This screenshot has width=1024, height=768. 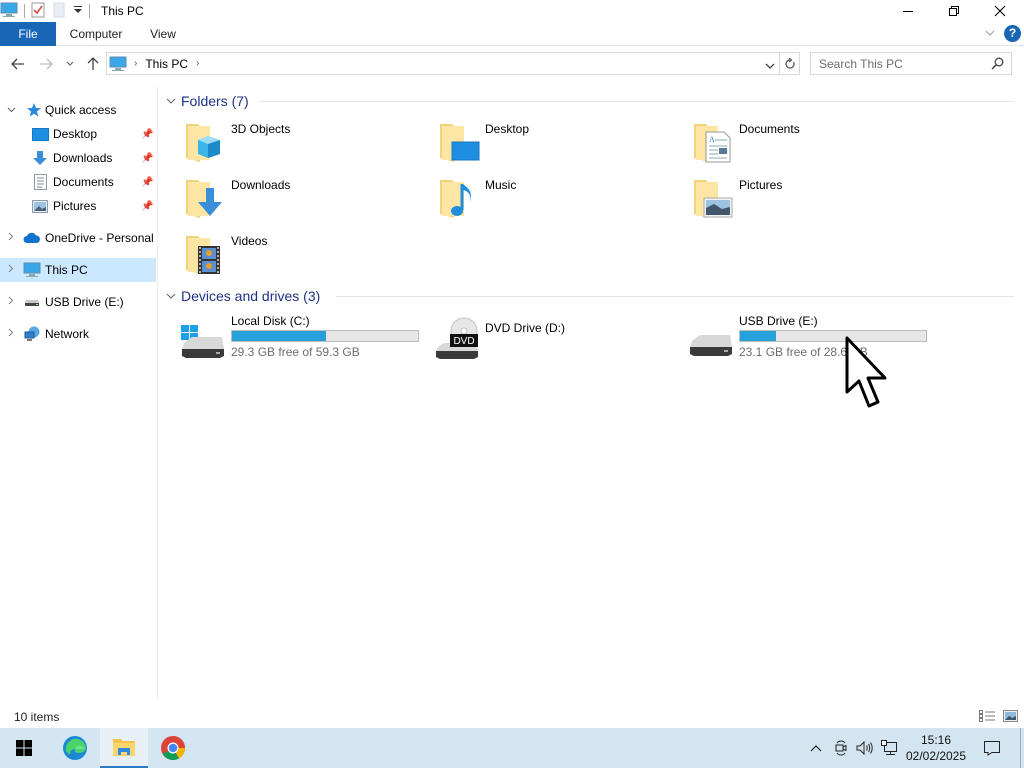 What do you see at coordinates (81, 110) in the screenshot?
I see `sidebar-item-label: Quick access` at bounding box center [81, 110].